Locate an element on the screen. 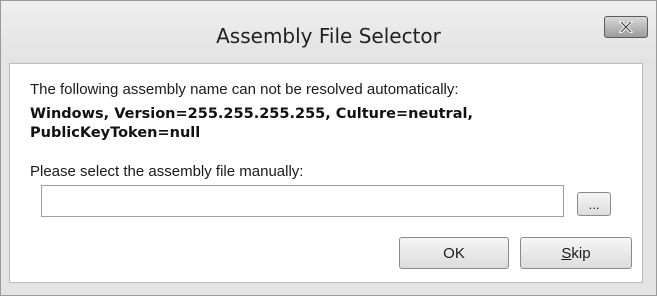  ok-button: OK is located at coordinates (454, 253).